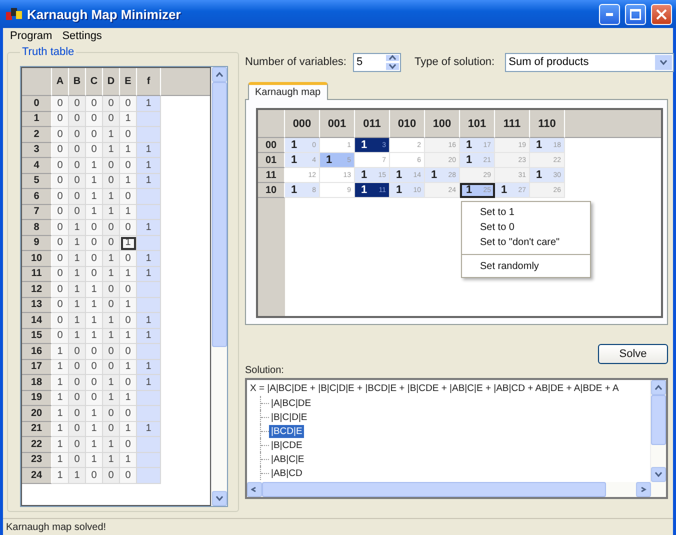 The image size is (676, 535). What do you see at coordinates (392, 58) in the screenshot?
I see `spin-up-button` at bounding box center [392, 58].